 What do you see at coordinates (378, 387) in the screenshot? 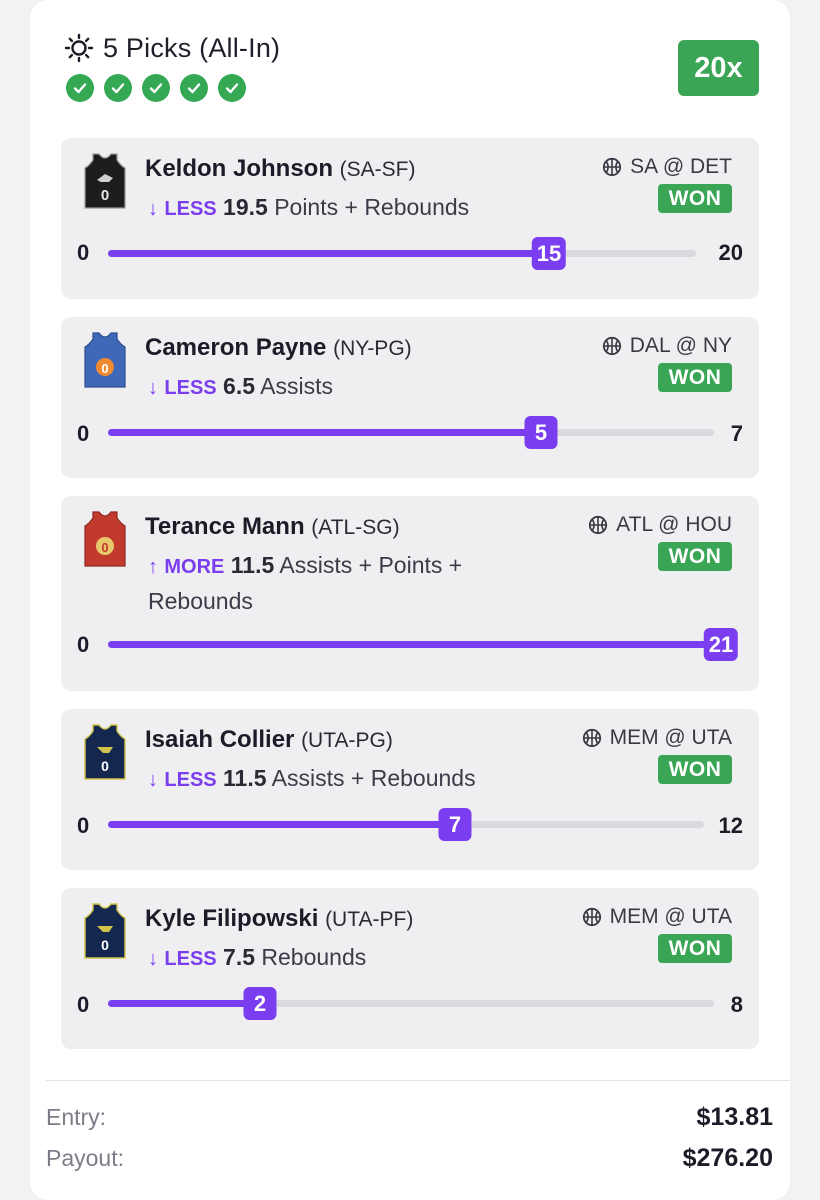
I see `pick-line: ↓ LESS 6.5 Assists` at bounding box center [378, 387].